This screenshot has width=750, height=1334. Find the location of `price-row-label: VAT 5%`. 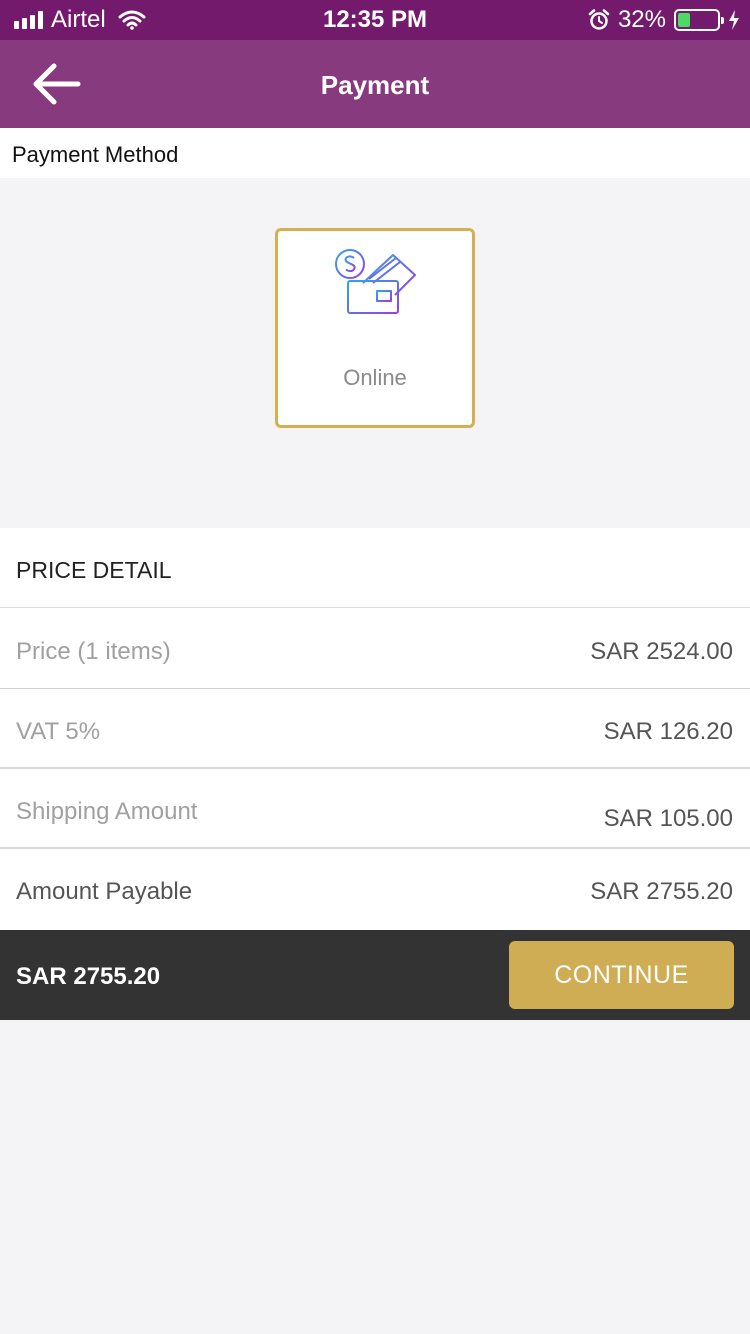

price-row-label: VAT 5% is located at coordinates (58, 731).